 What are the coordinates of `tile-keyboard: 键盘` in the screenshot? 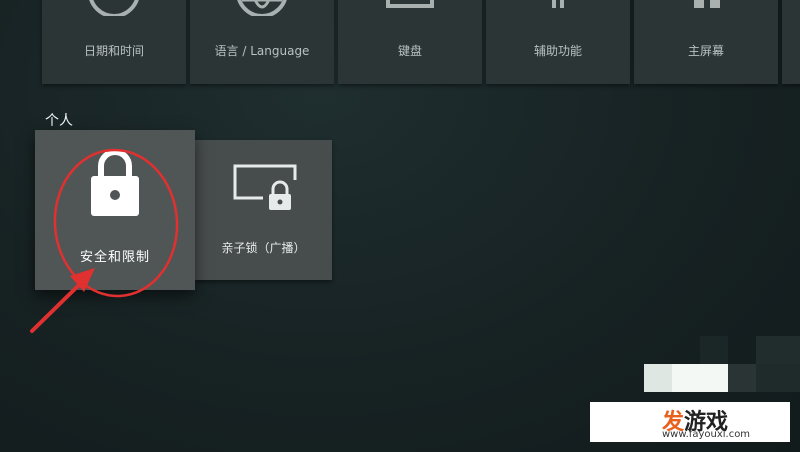 It's located at (410, 42).